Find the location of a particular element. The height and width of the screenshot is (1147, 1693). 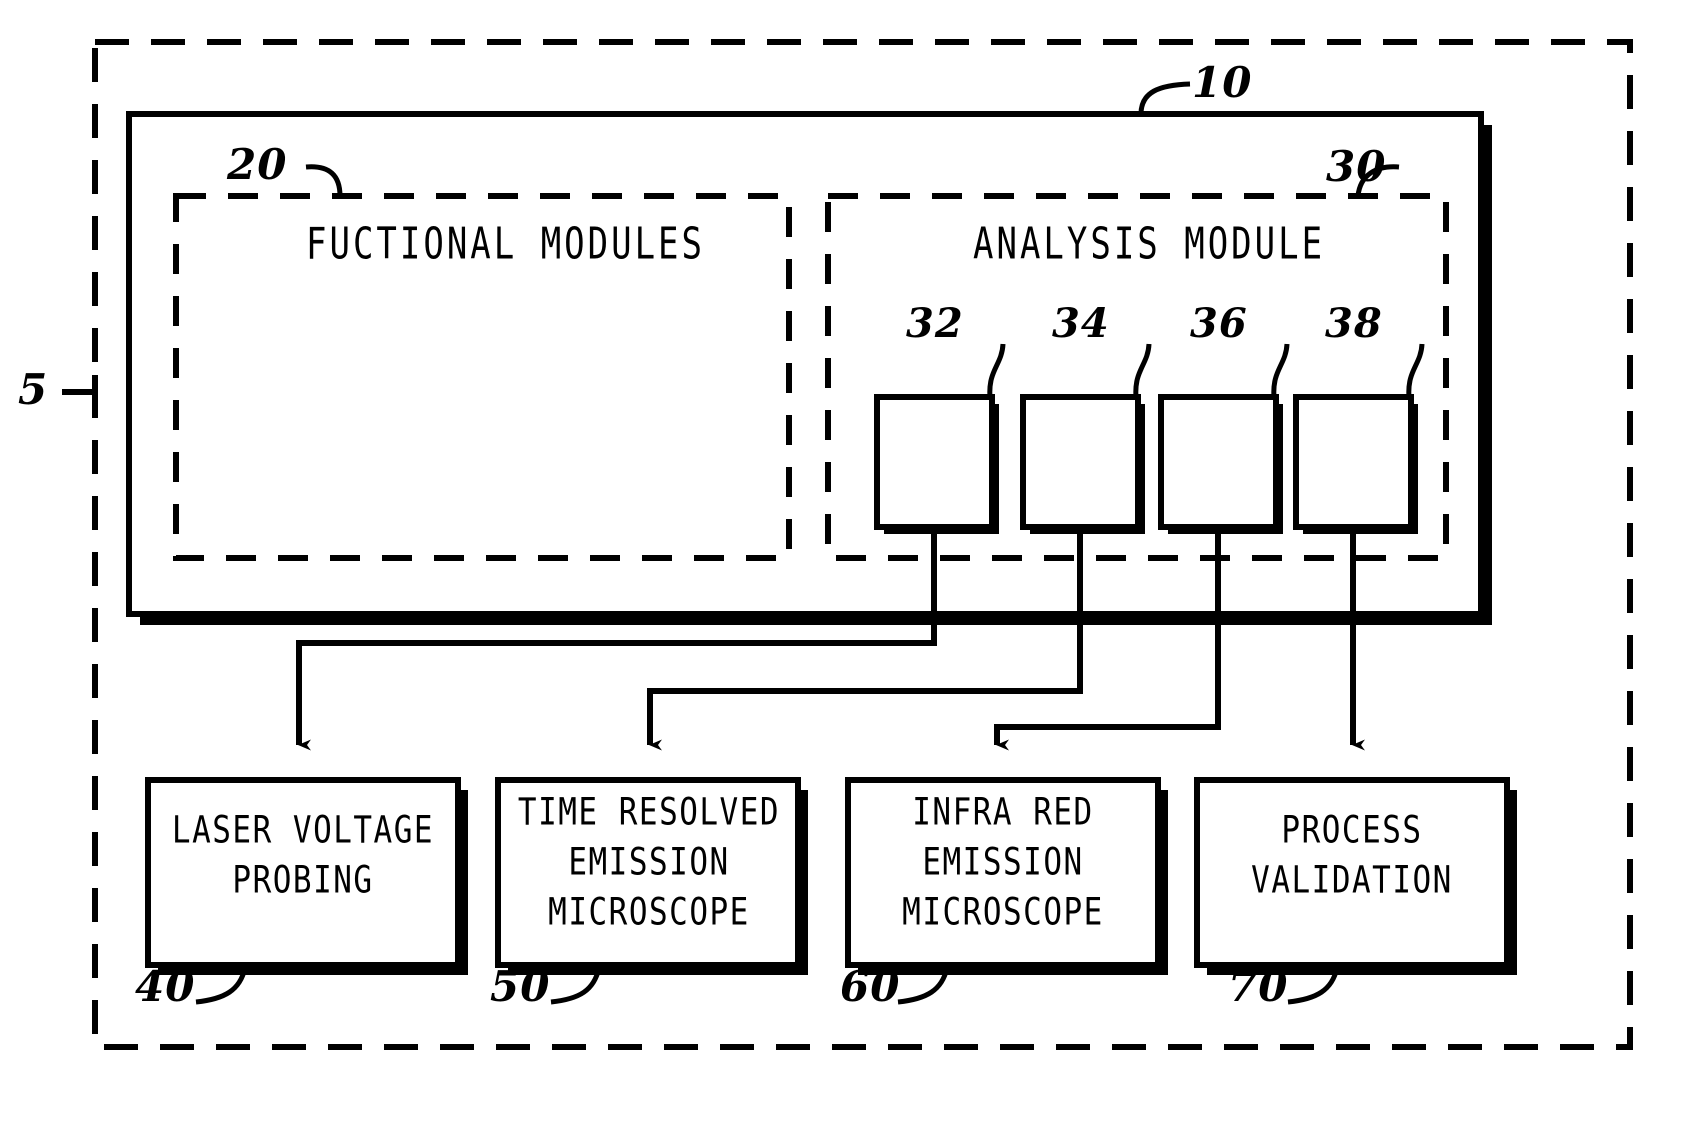

output-box-50-line-1: TIME RESOLVED is located at coordinates (649, 812).